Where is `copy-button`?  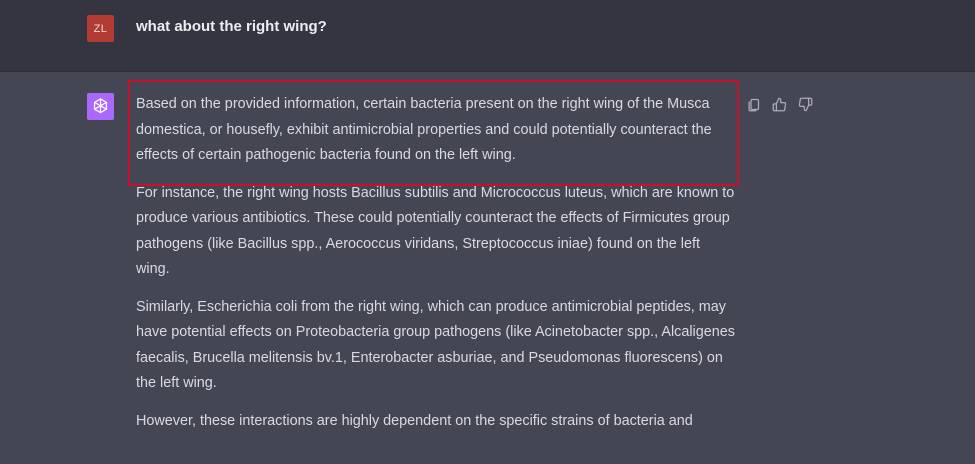
copy-button is located at coordinates (753, 104).